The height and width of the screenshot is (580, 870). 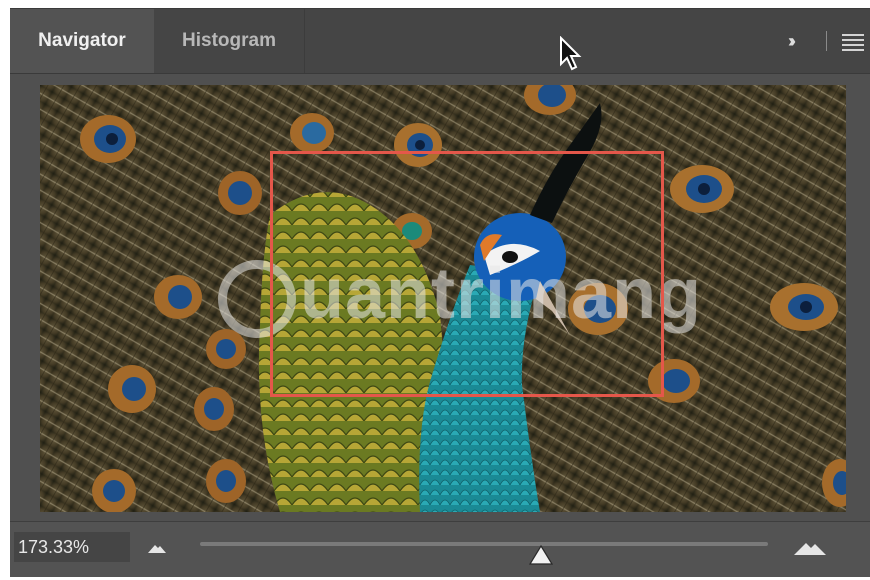 What do you see at coordinates (72, 547) in the screenshot?
I see `zoom-percentage-field: 173.33%` at bounding box center [72, 547].